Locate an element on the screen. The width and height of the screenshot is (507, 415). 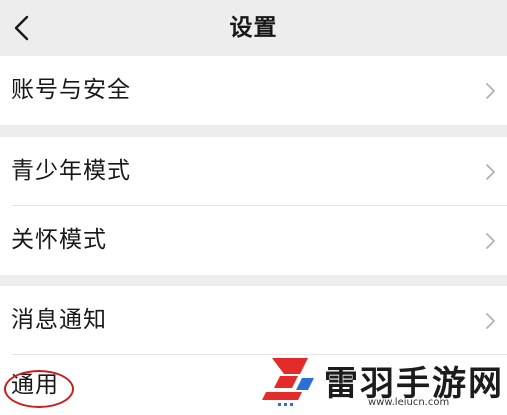
top-nav-bar: 设置 is located at coordinates (253, 28).